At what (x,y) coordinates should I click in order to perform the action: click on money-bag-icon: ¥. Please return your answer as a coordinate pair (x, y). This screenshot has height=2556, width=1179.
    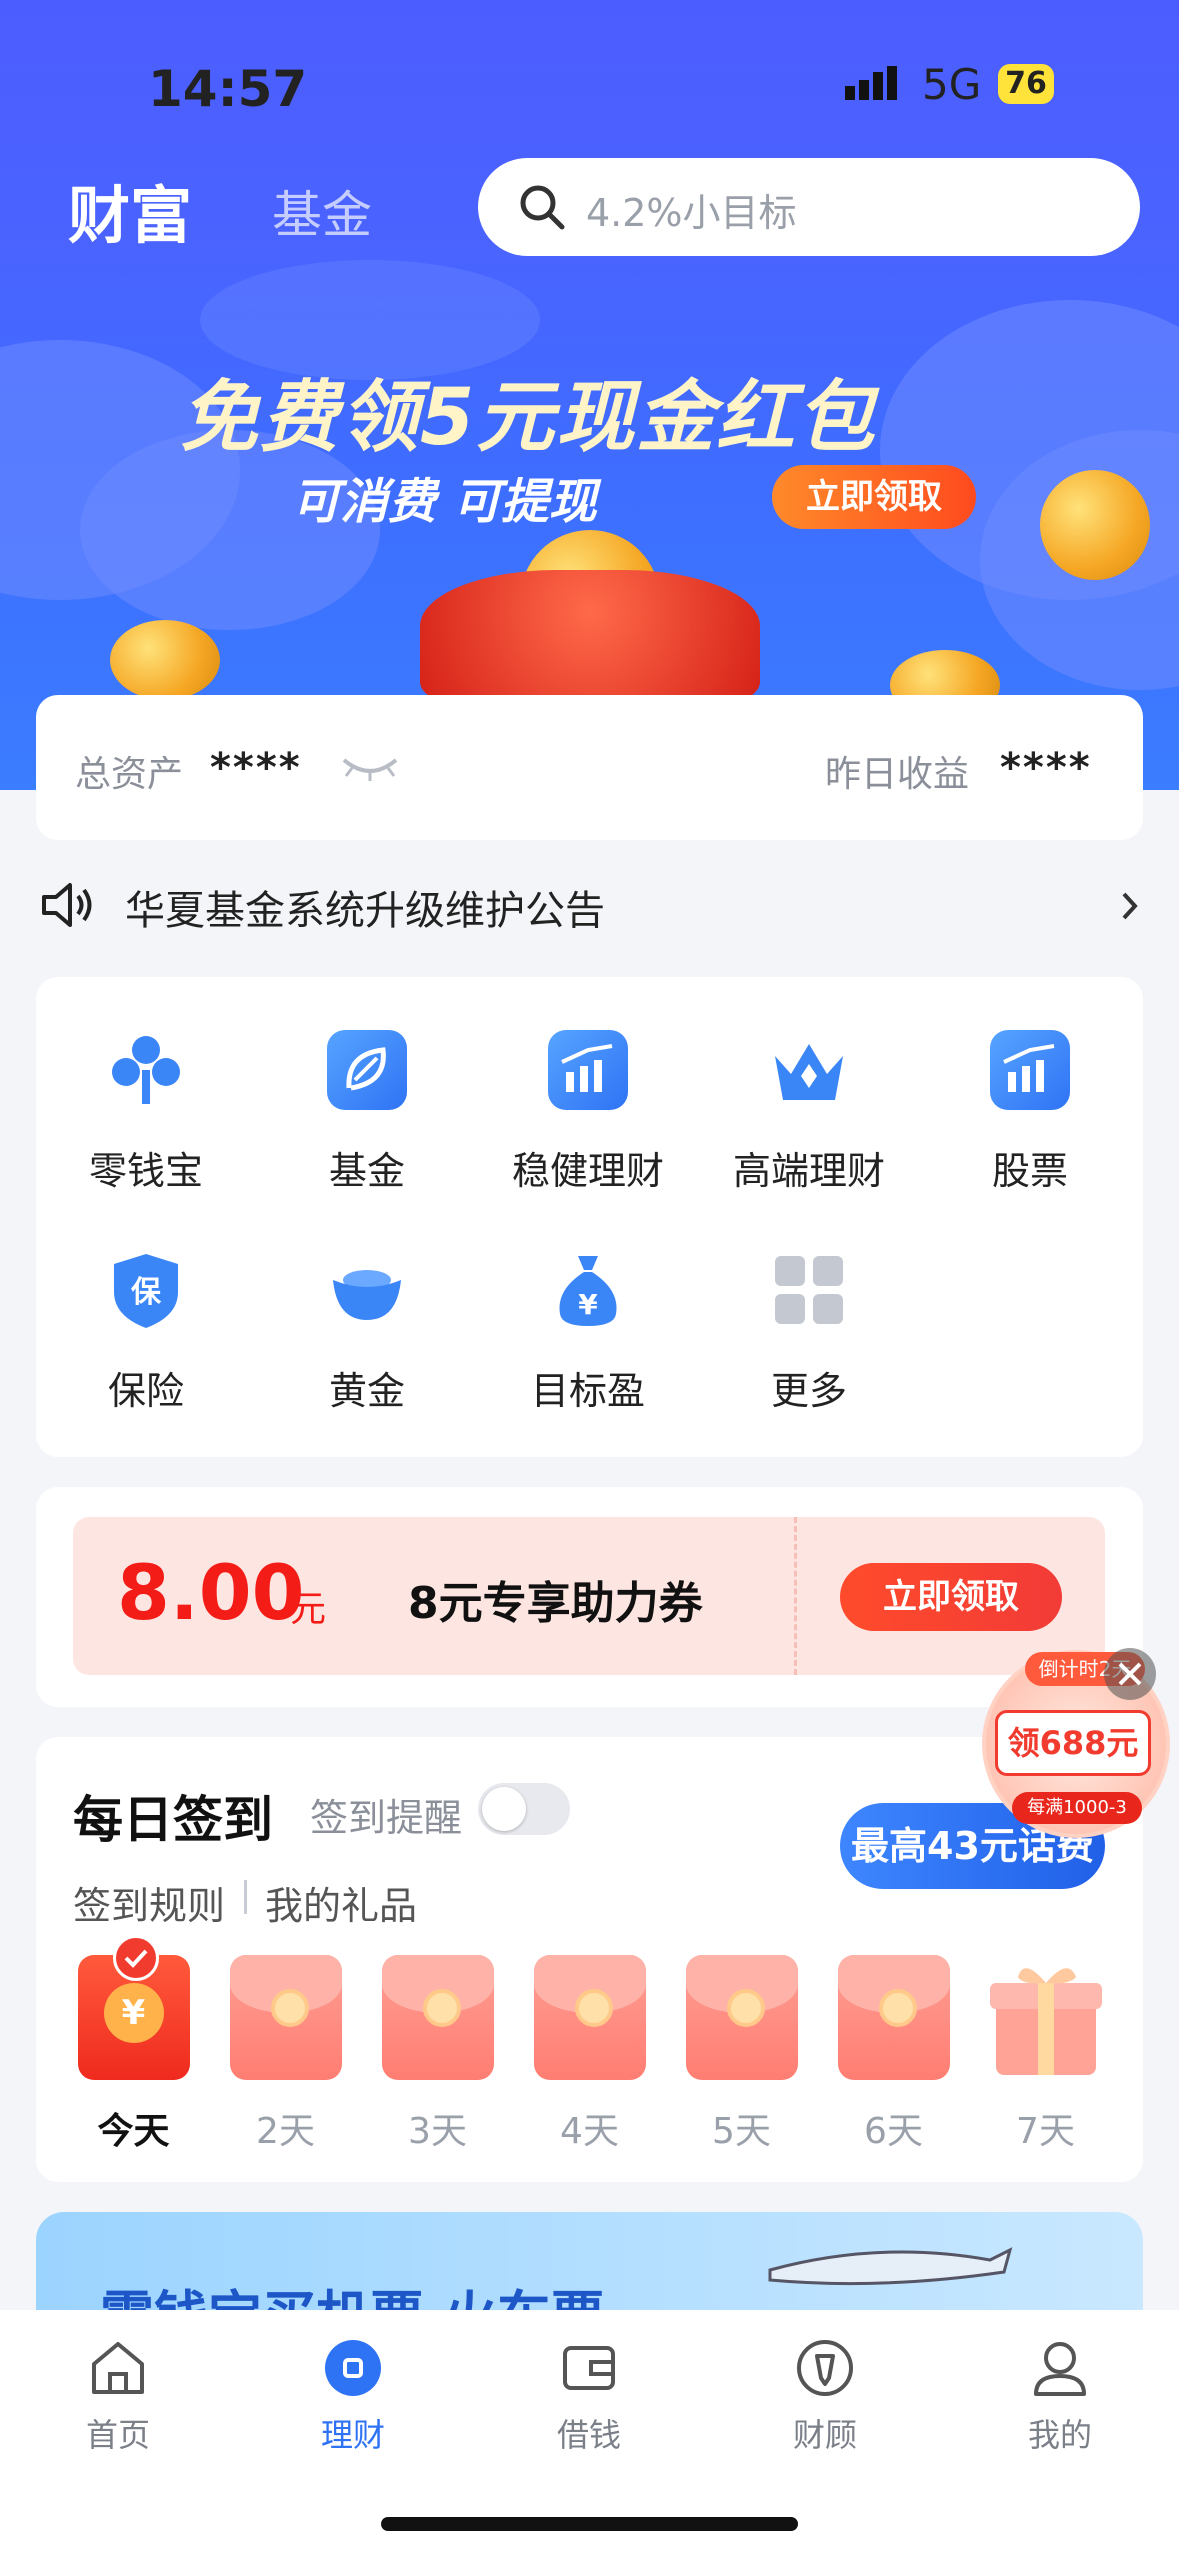
    Looking at the image, I should click on (588, 1290).